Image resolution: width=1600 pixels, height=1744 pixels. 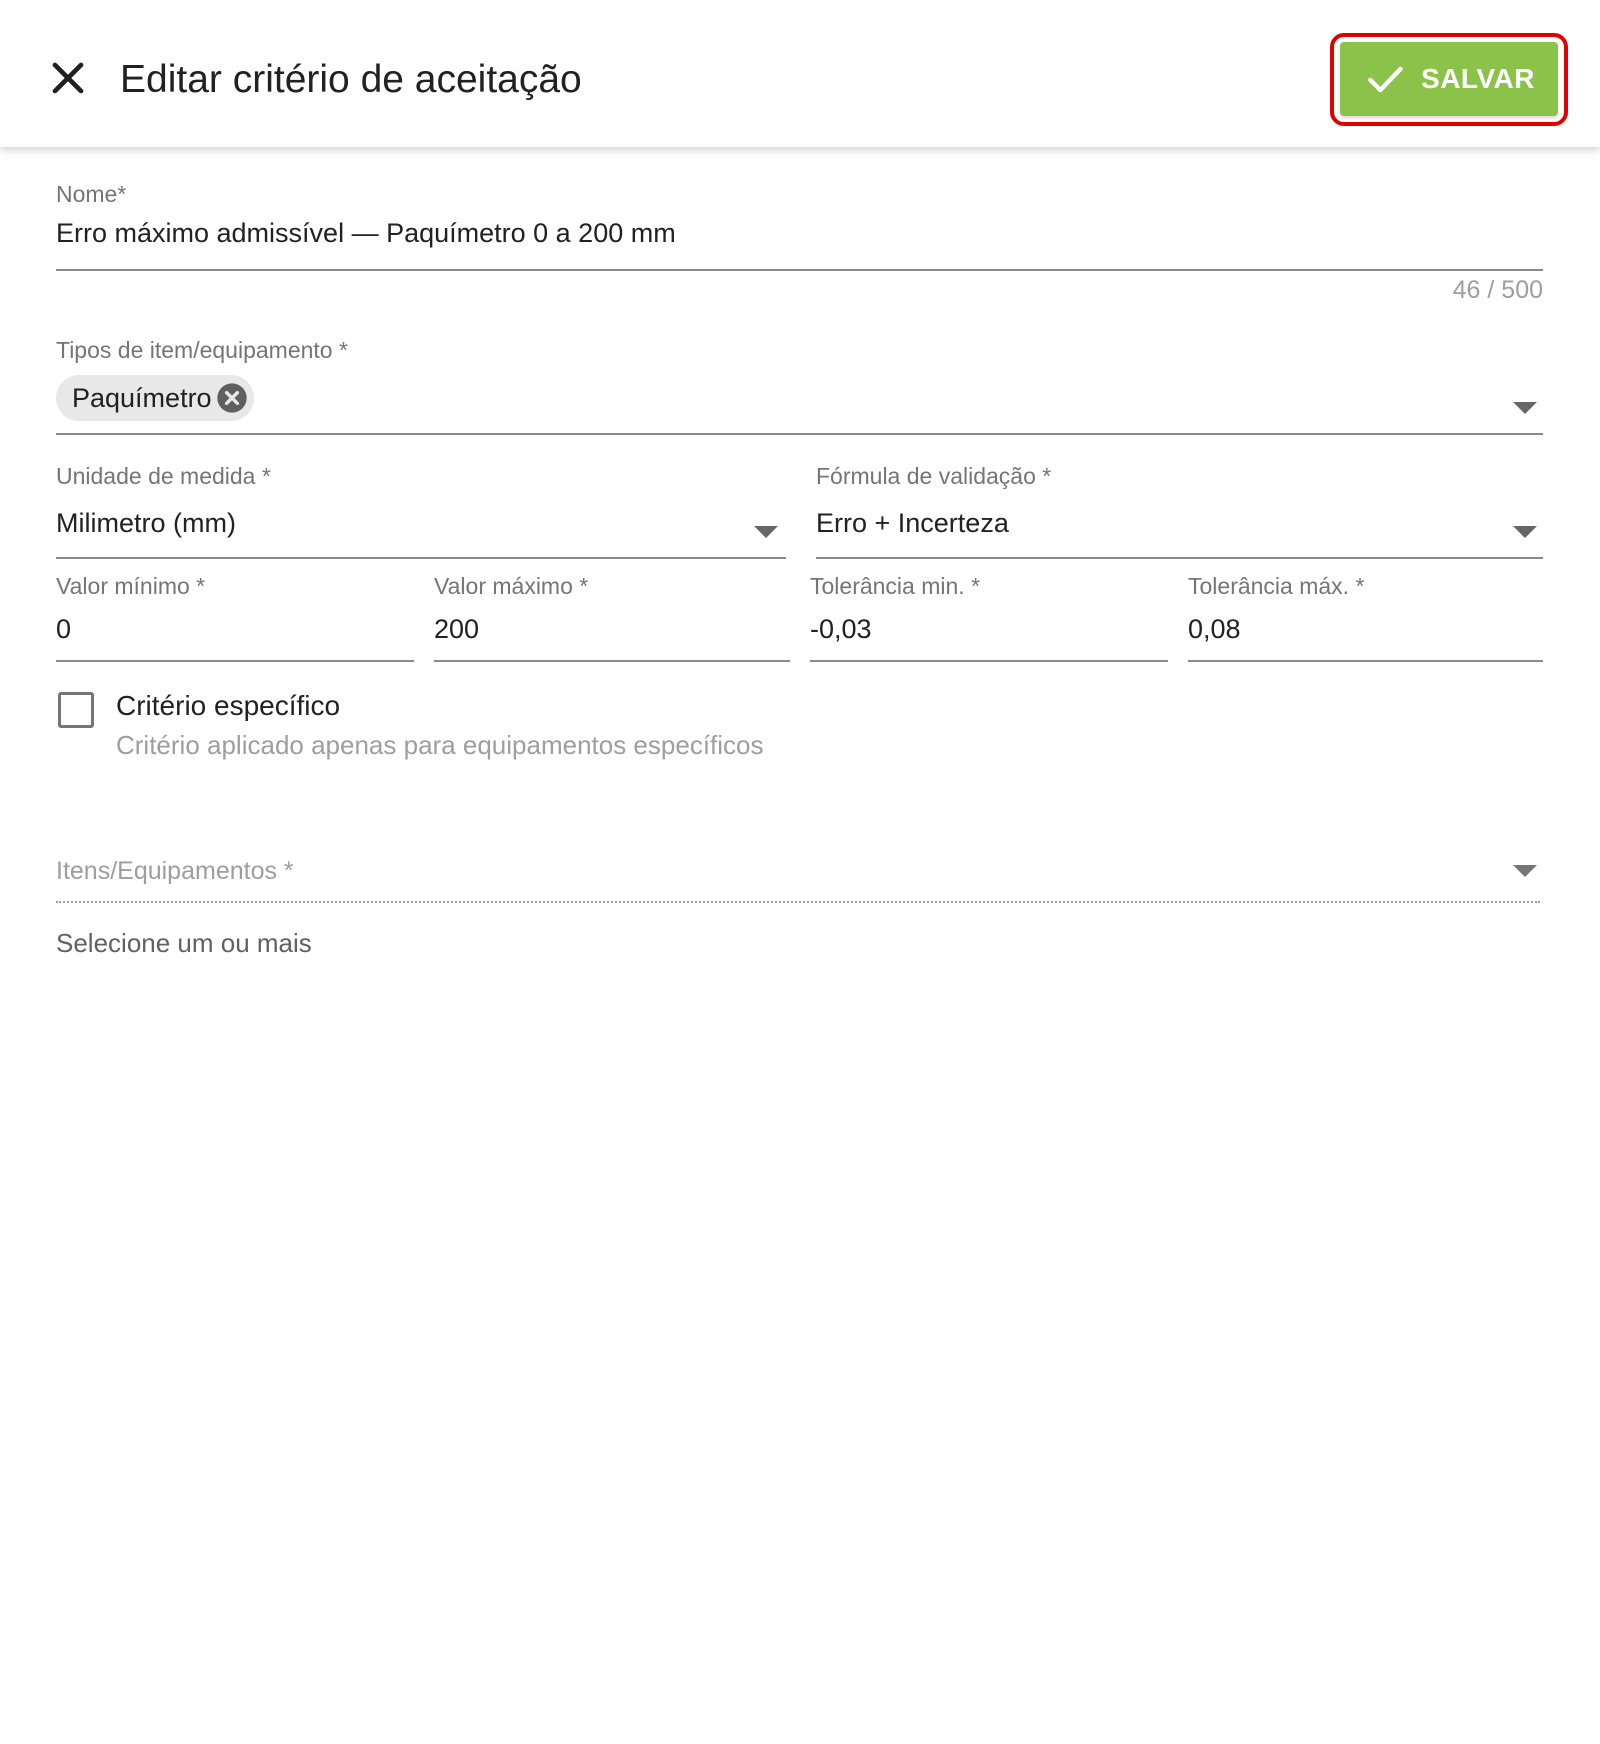 I want to click on page-title: Editar critério de aceitação, so click(x=351, y=79).